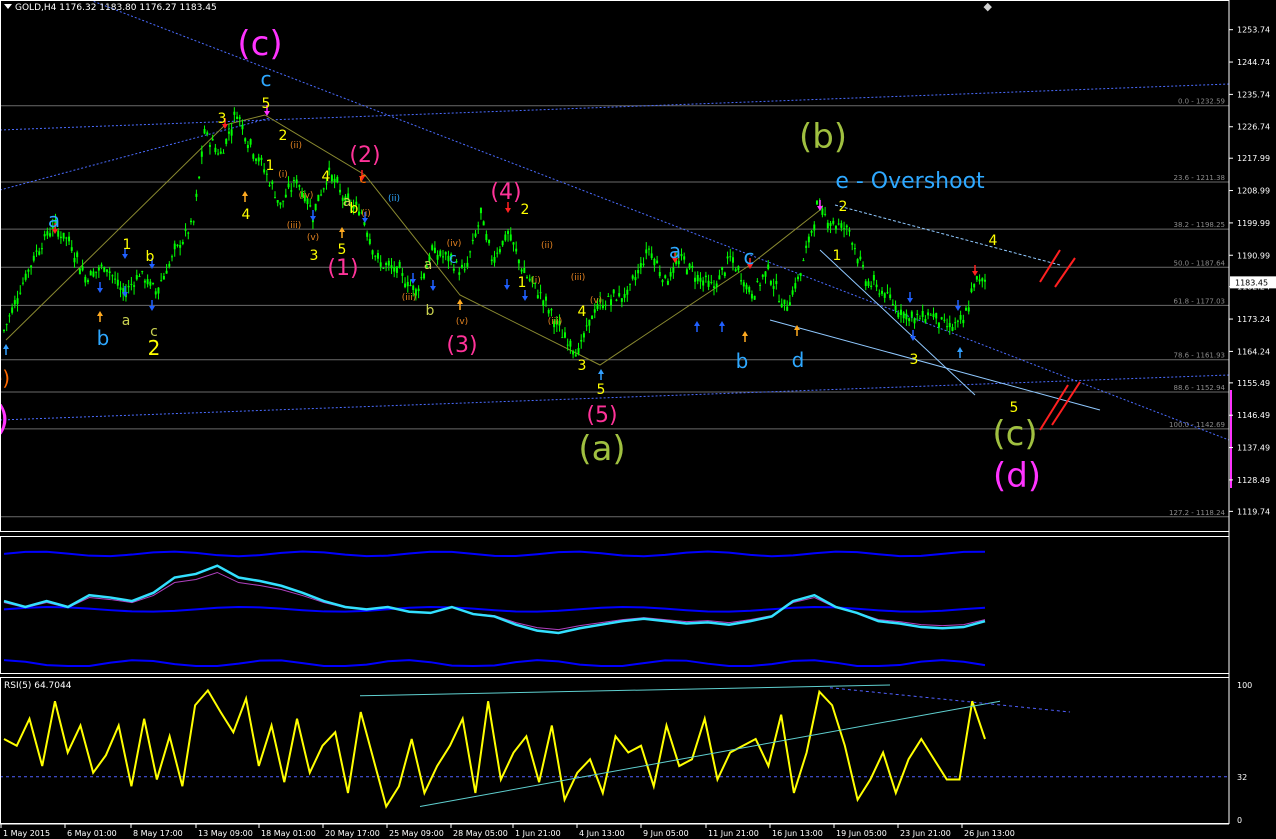  What do you see at coordinates (494, 554) in the screenshot?
I see `upper-band` at bounding box center [494, 554].